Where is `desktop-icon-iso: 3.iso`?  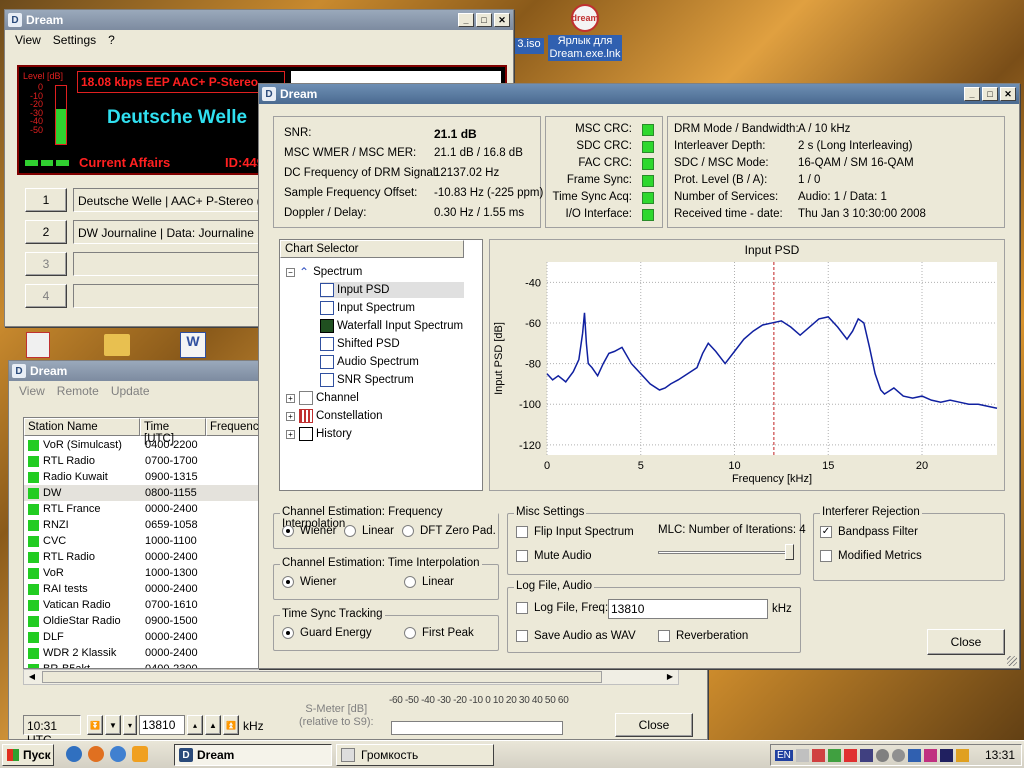
desktop-icon-iso: 3.iso is located at coordinates (529, 46).